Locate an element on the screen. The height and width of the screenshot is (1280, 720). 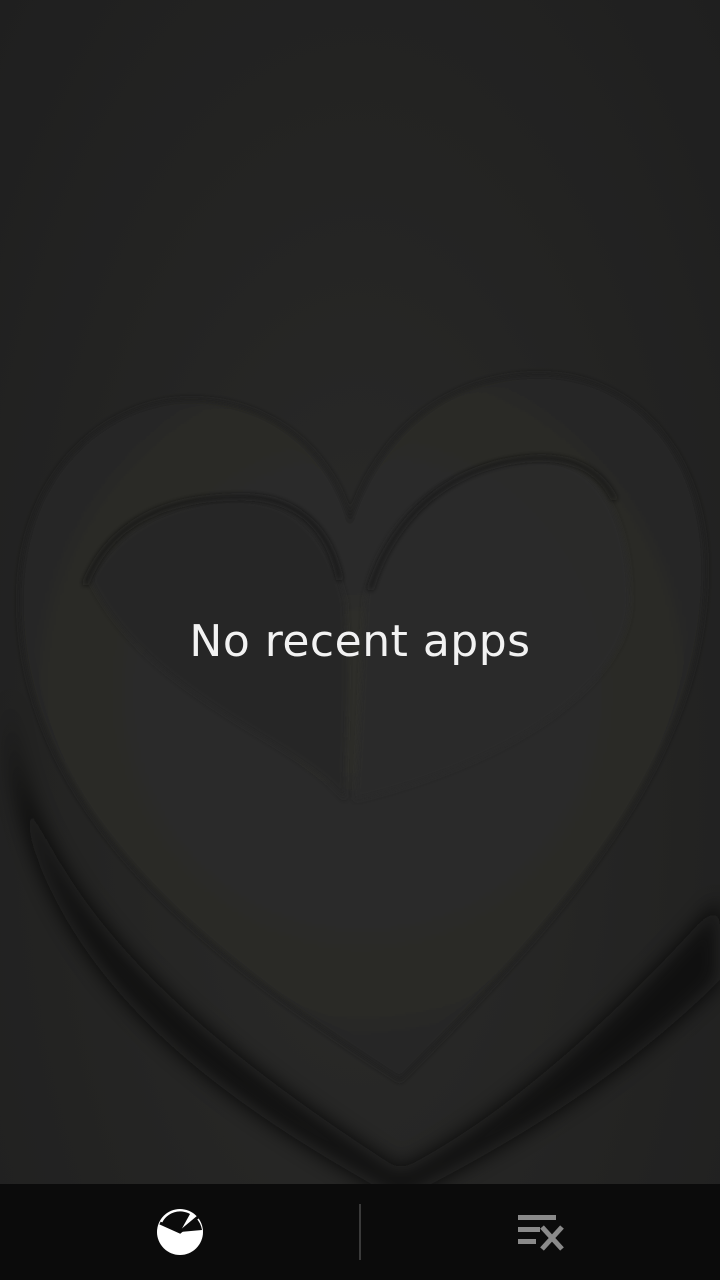
clear-all-icon is located at coordinates (540, 1233).